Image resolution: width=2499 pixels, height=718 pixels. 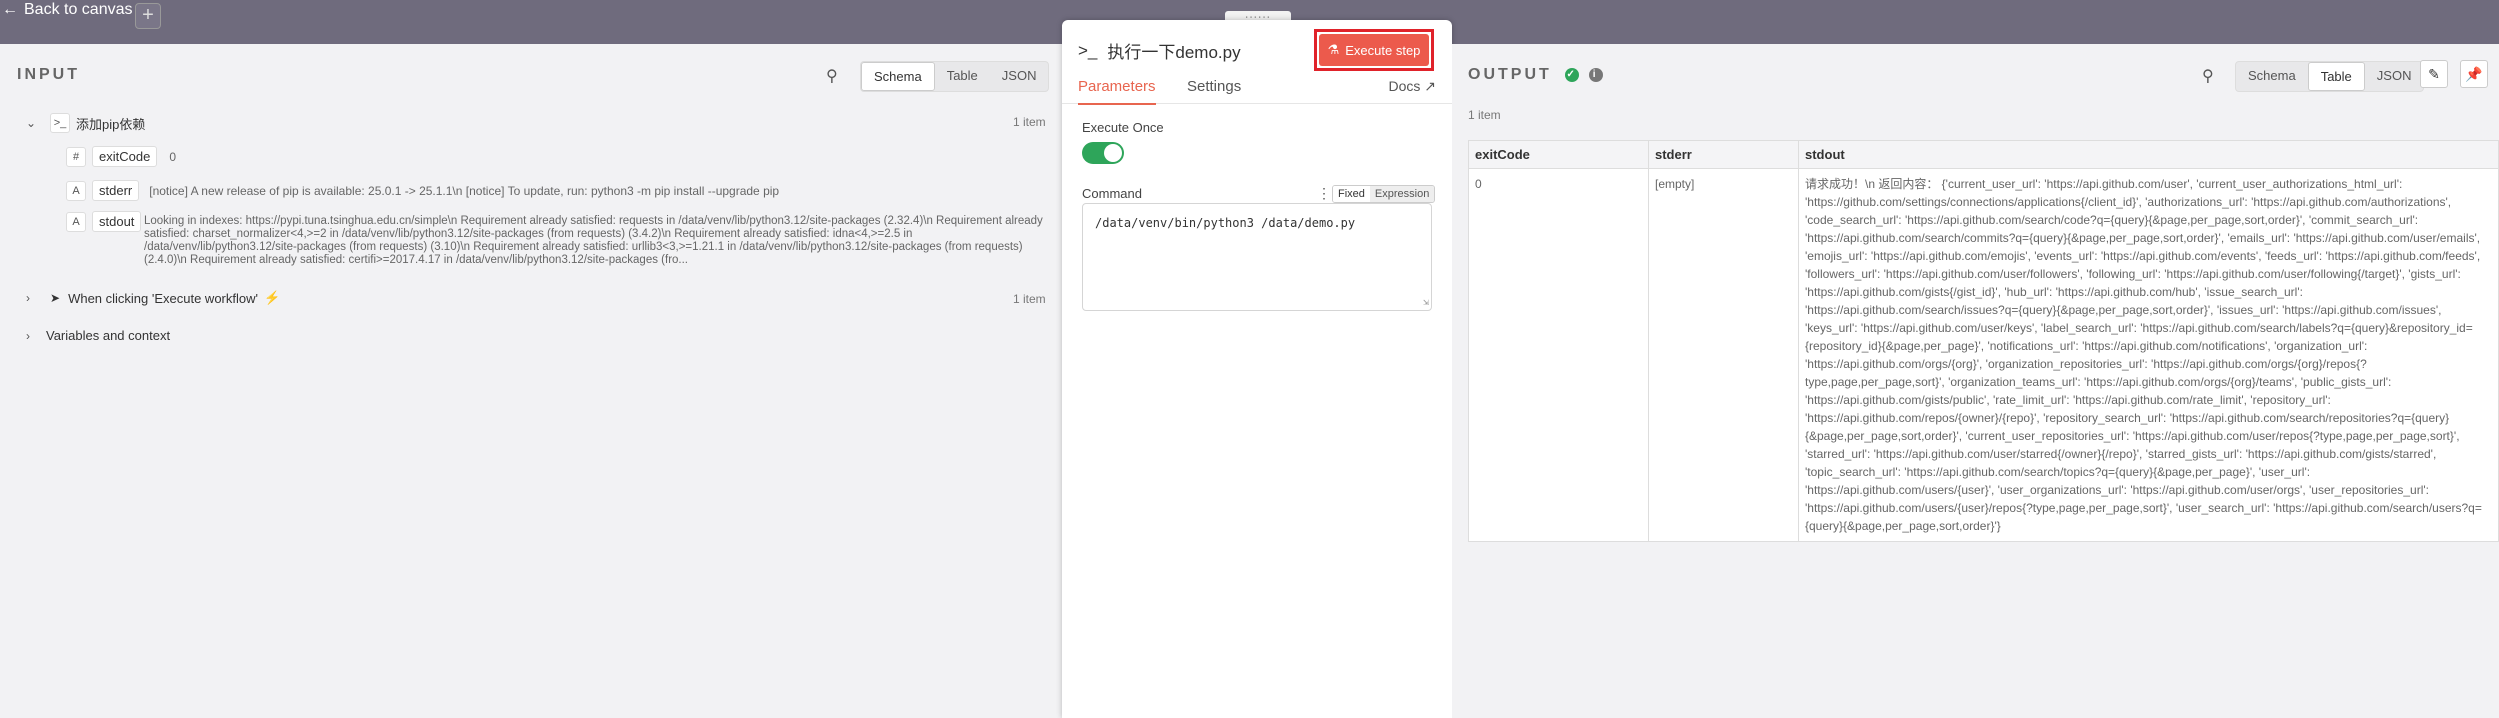 I want to click on trigger-item-count: 1 item, so click(x=1029, y=299).